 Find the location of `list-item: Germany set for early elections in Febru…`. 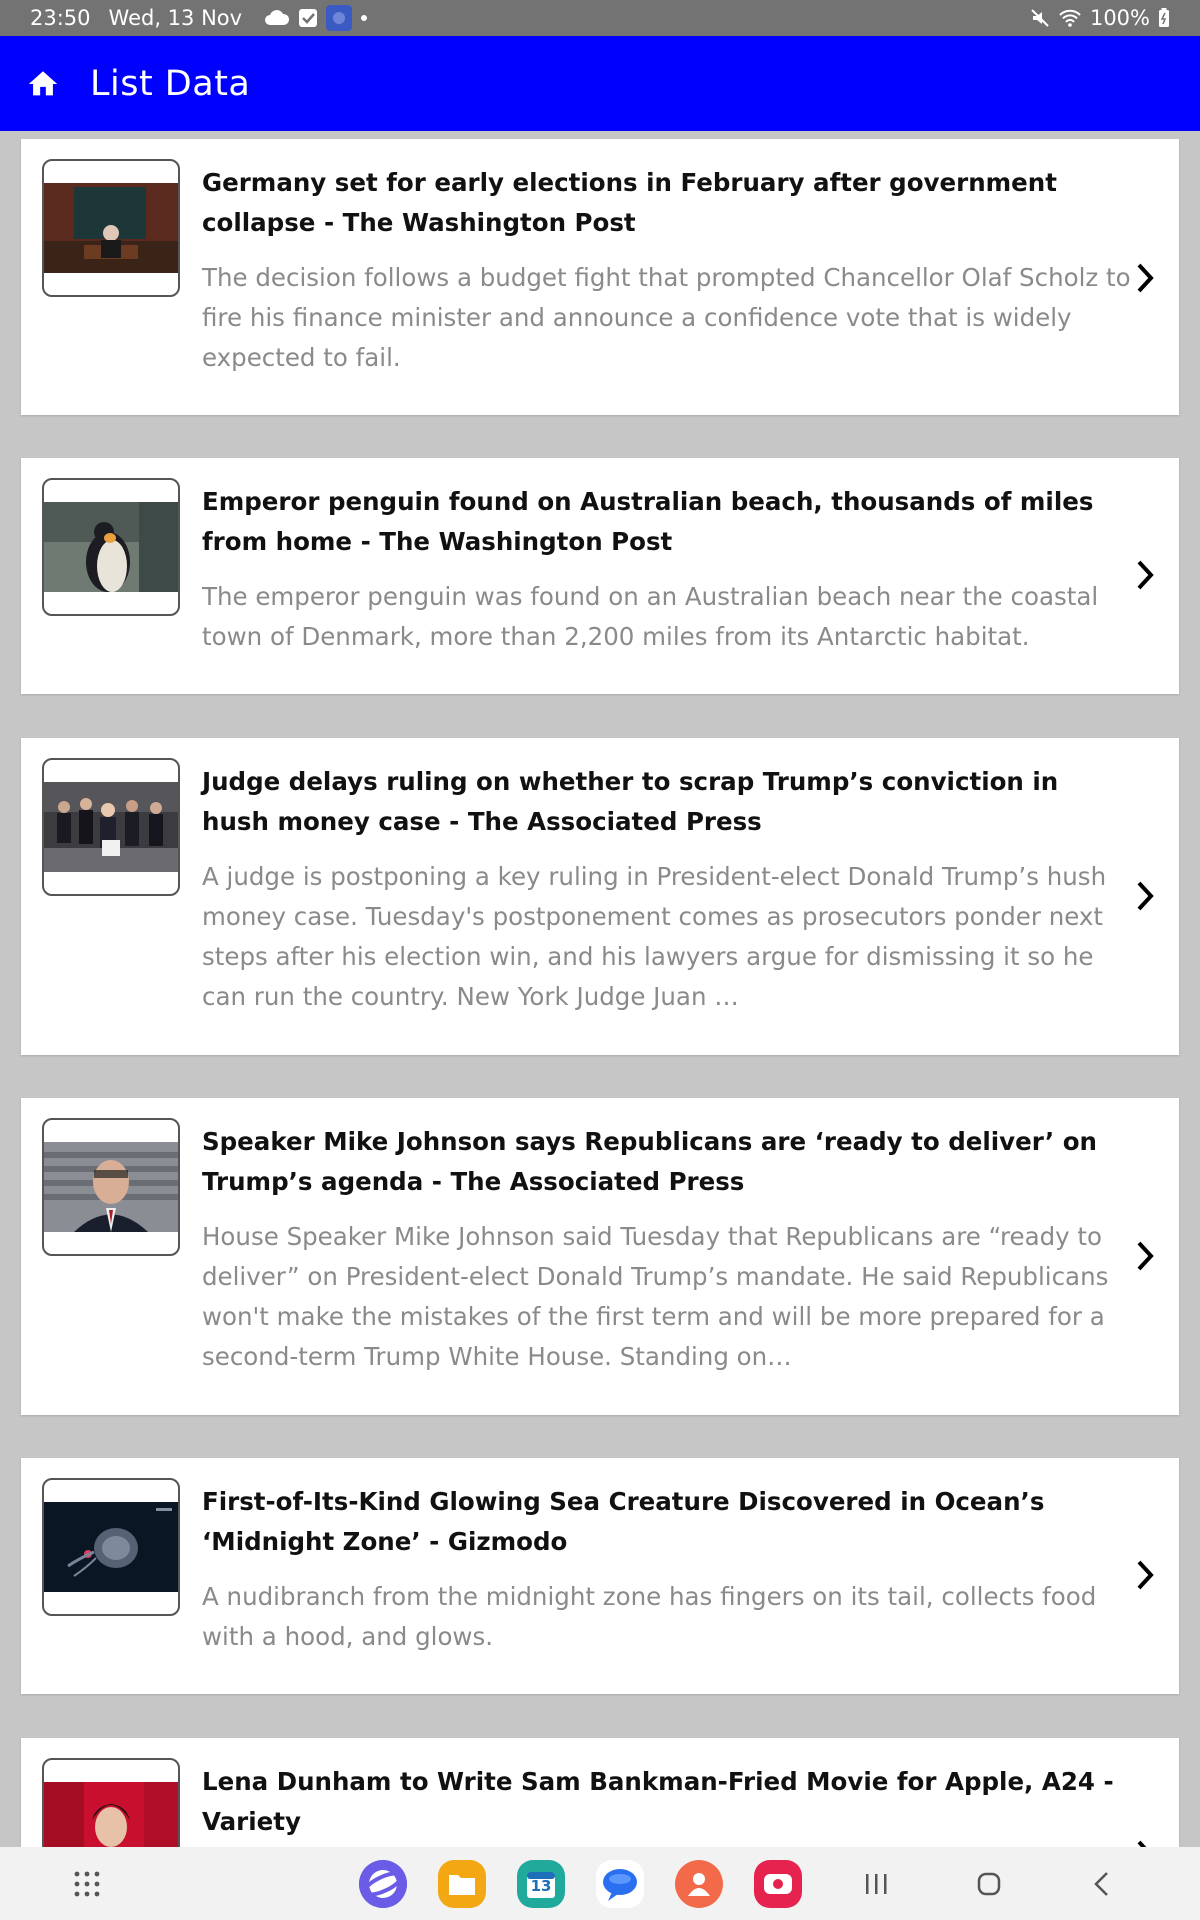

list-item: Germany set for early elections in Febru… is located at coordinates (600, 277).